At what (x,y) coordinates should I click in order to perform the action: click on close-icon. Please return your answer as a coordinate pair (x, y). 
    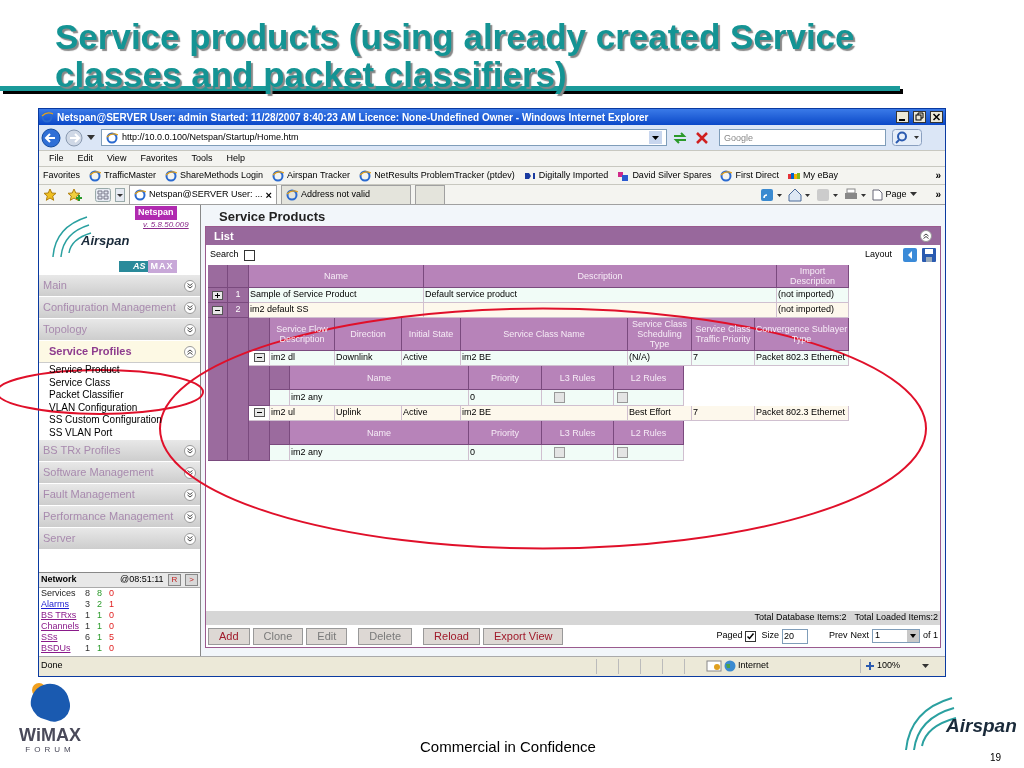
    Looking at the image, I should click on (936, 117).